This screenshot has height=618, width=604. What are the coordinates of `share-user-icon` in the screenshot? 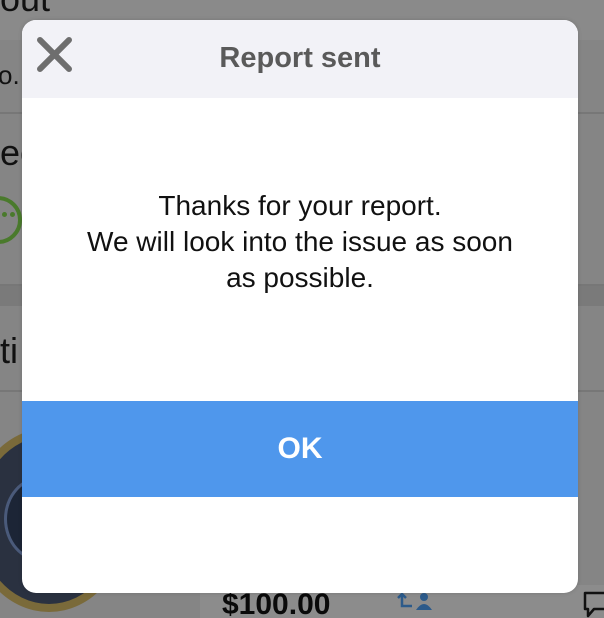 It's located at (414, 601).